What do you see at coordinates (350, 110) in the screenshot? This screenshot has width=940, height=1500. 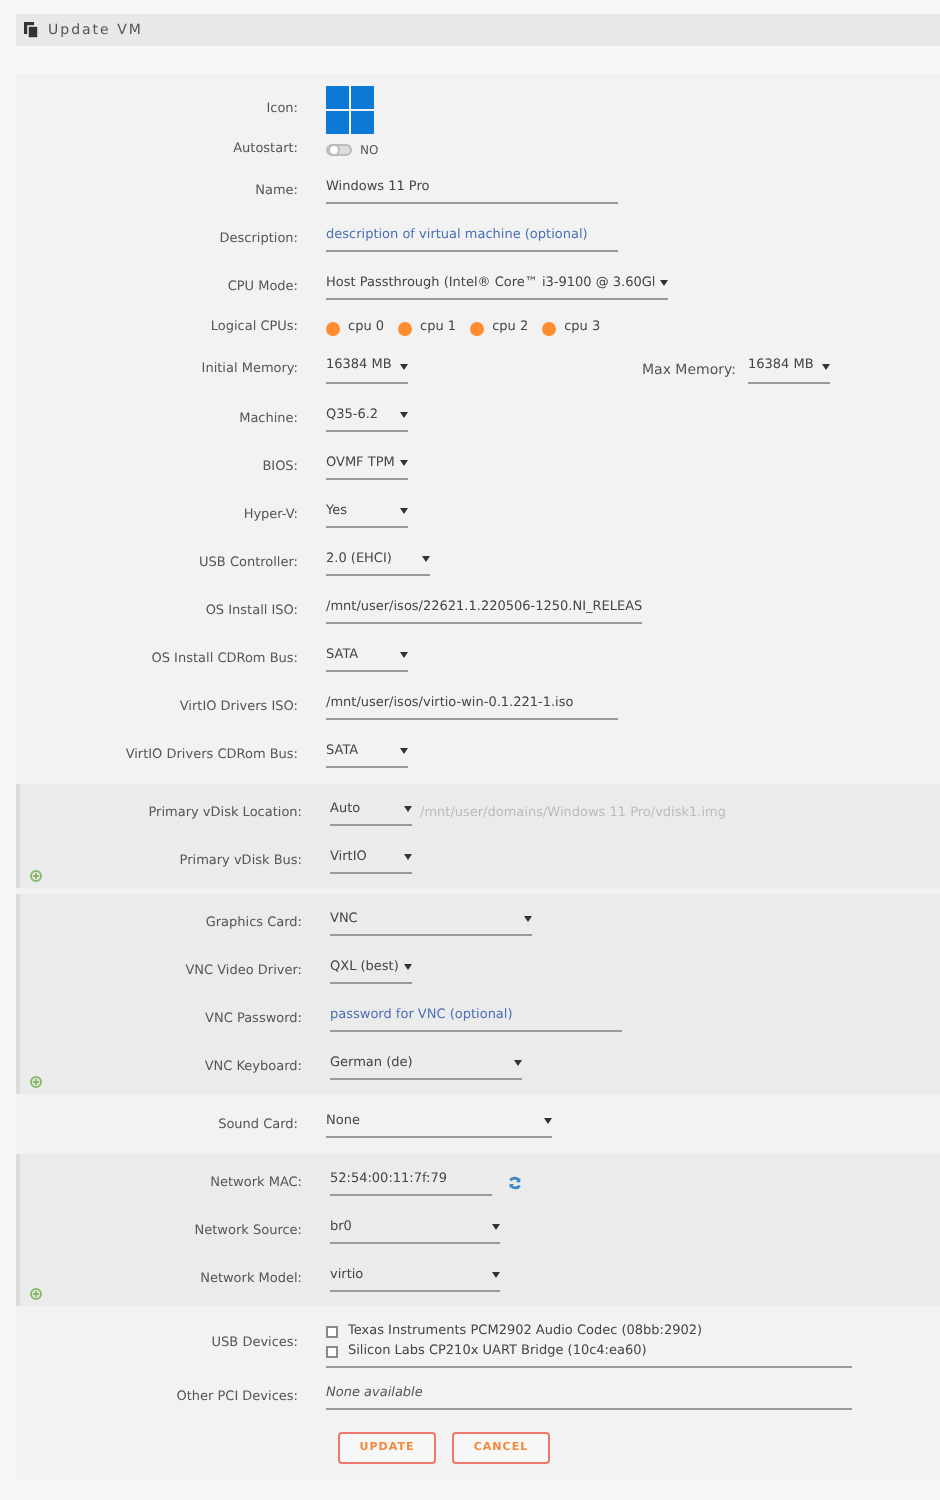 I see `windows-logo-icon` at bounding box center [350, 110].